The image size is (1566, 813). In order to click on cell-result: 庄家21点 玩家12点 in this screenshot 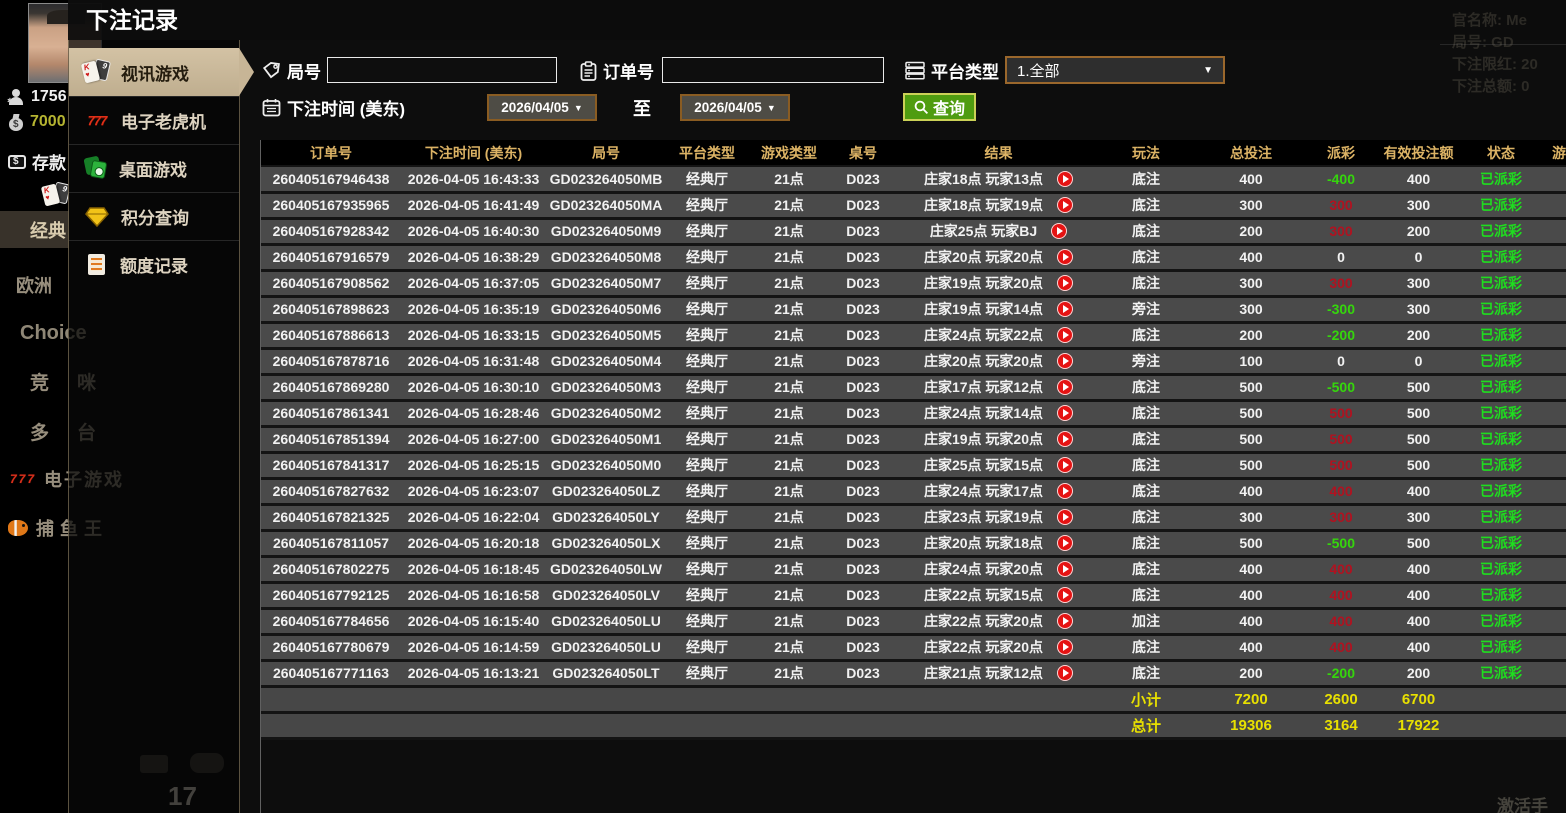, I will do `click(998, 674)`.